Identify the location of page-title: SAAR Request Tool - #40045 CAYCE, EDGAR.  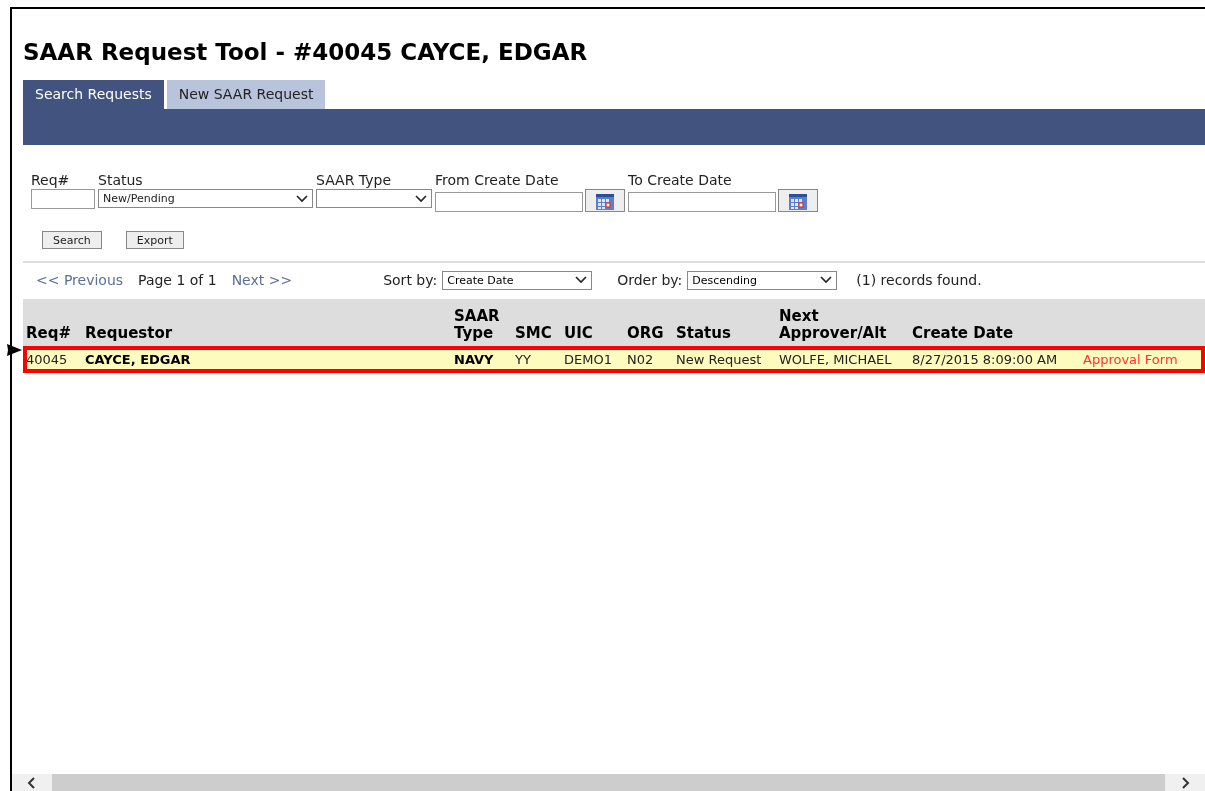
(306, 52).